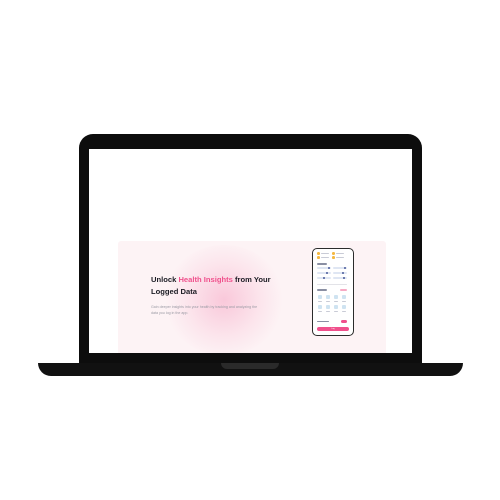 The width and height of the screenshot is (500, 500). Describe the element at coordinates (323, 321) in the screenshot. I see `phone-toggle-label` at that location.